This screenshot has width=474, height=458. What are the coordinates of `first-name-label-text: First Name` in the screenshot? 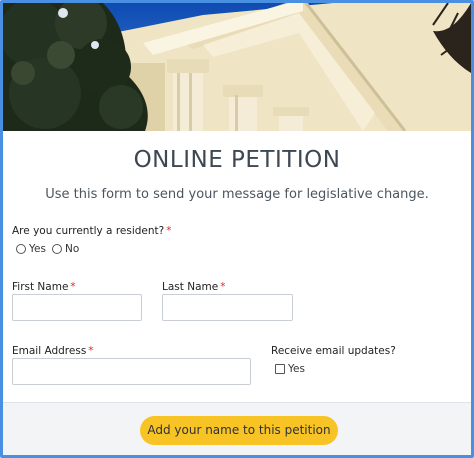 It's located at (40, 287).